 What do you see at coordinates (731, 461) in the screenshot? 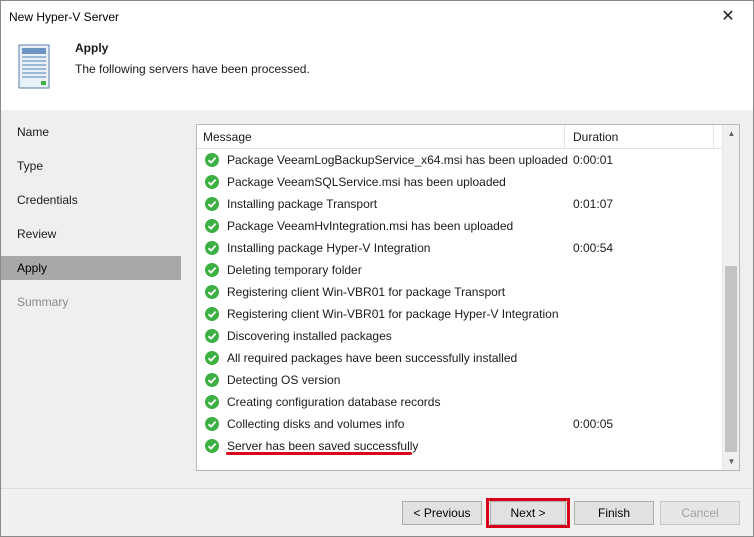
I see `scroll-down-arrow-icon: ▼` at bounding box center [731, 461].